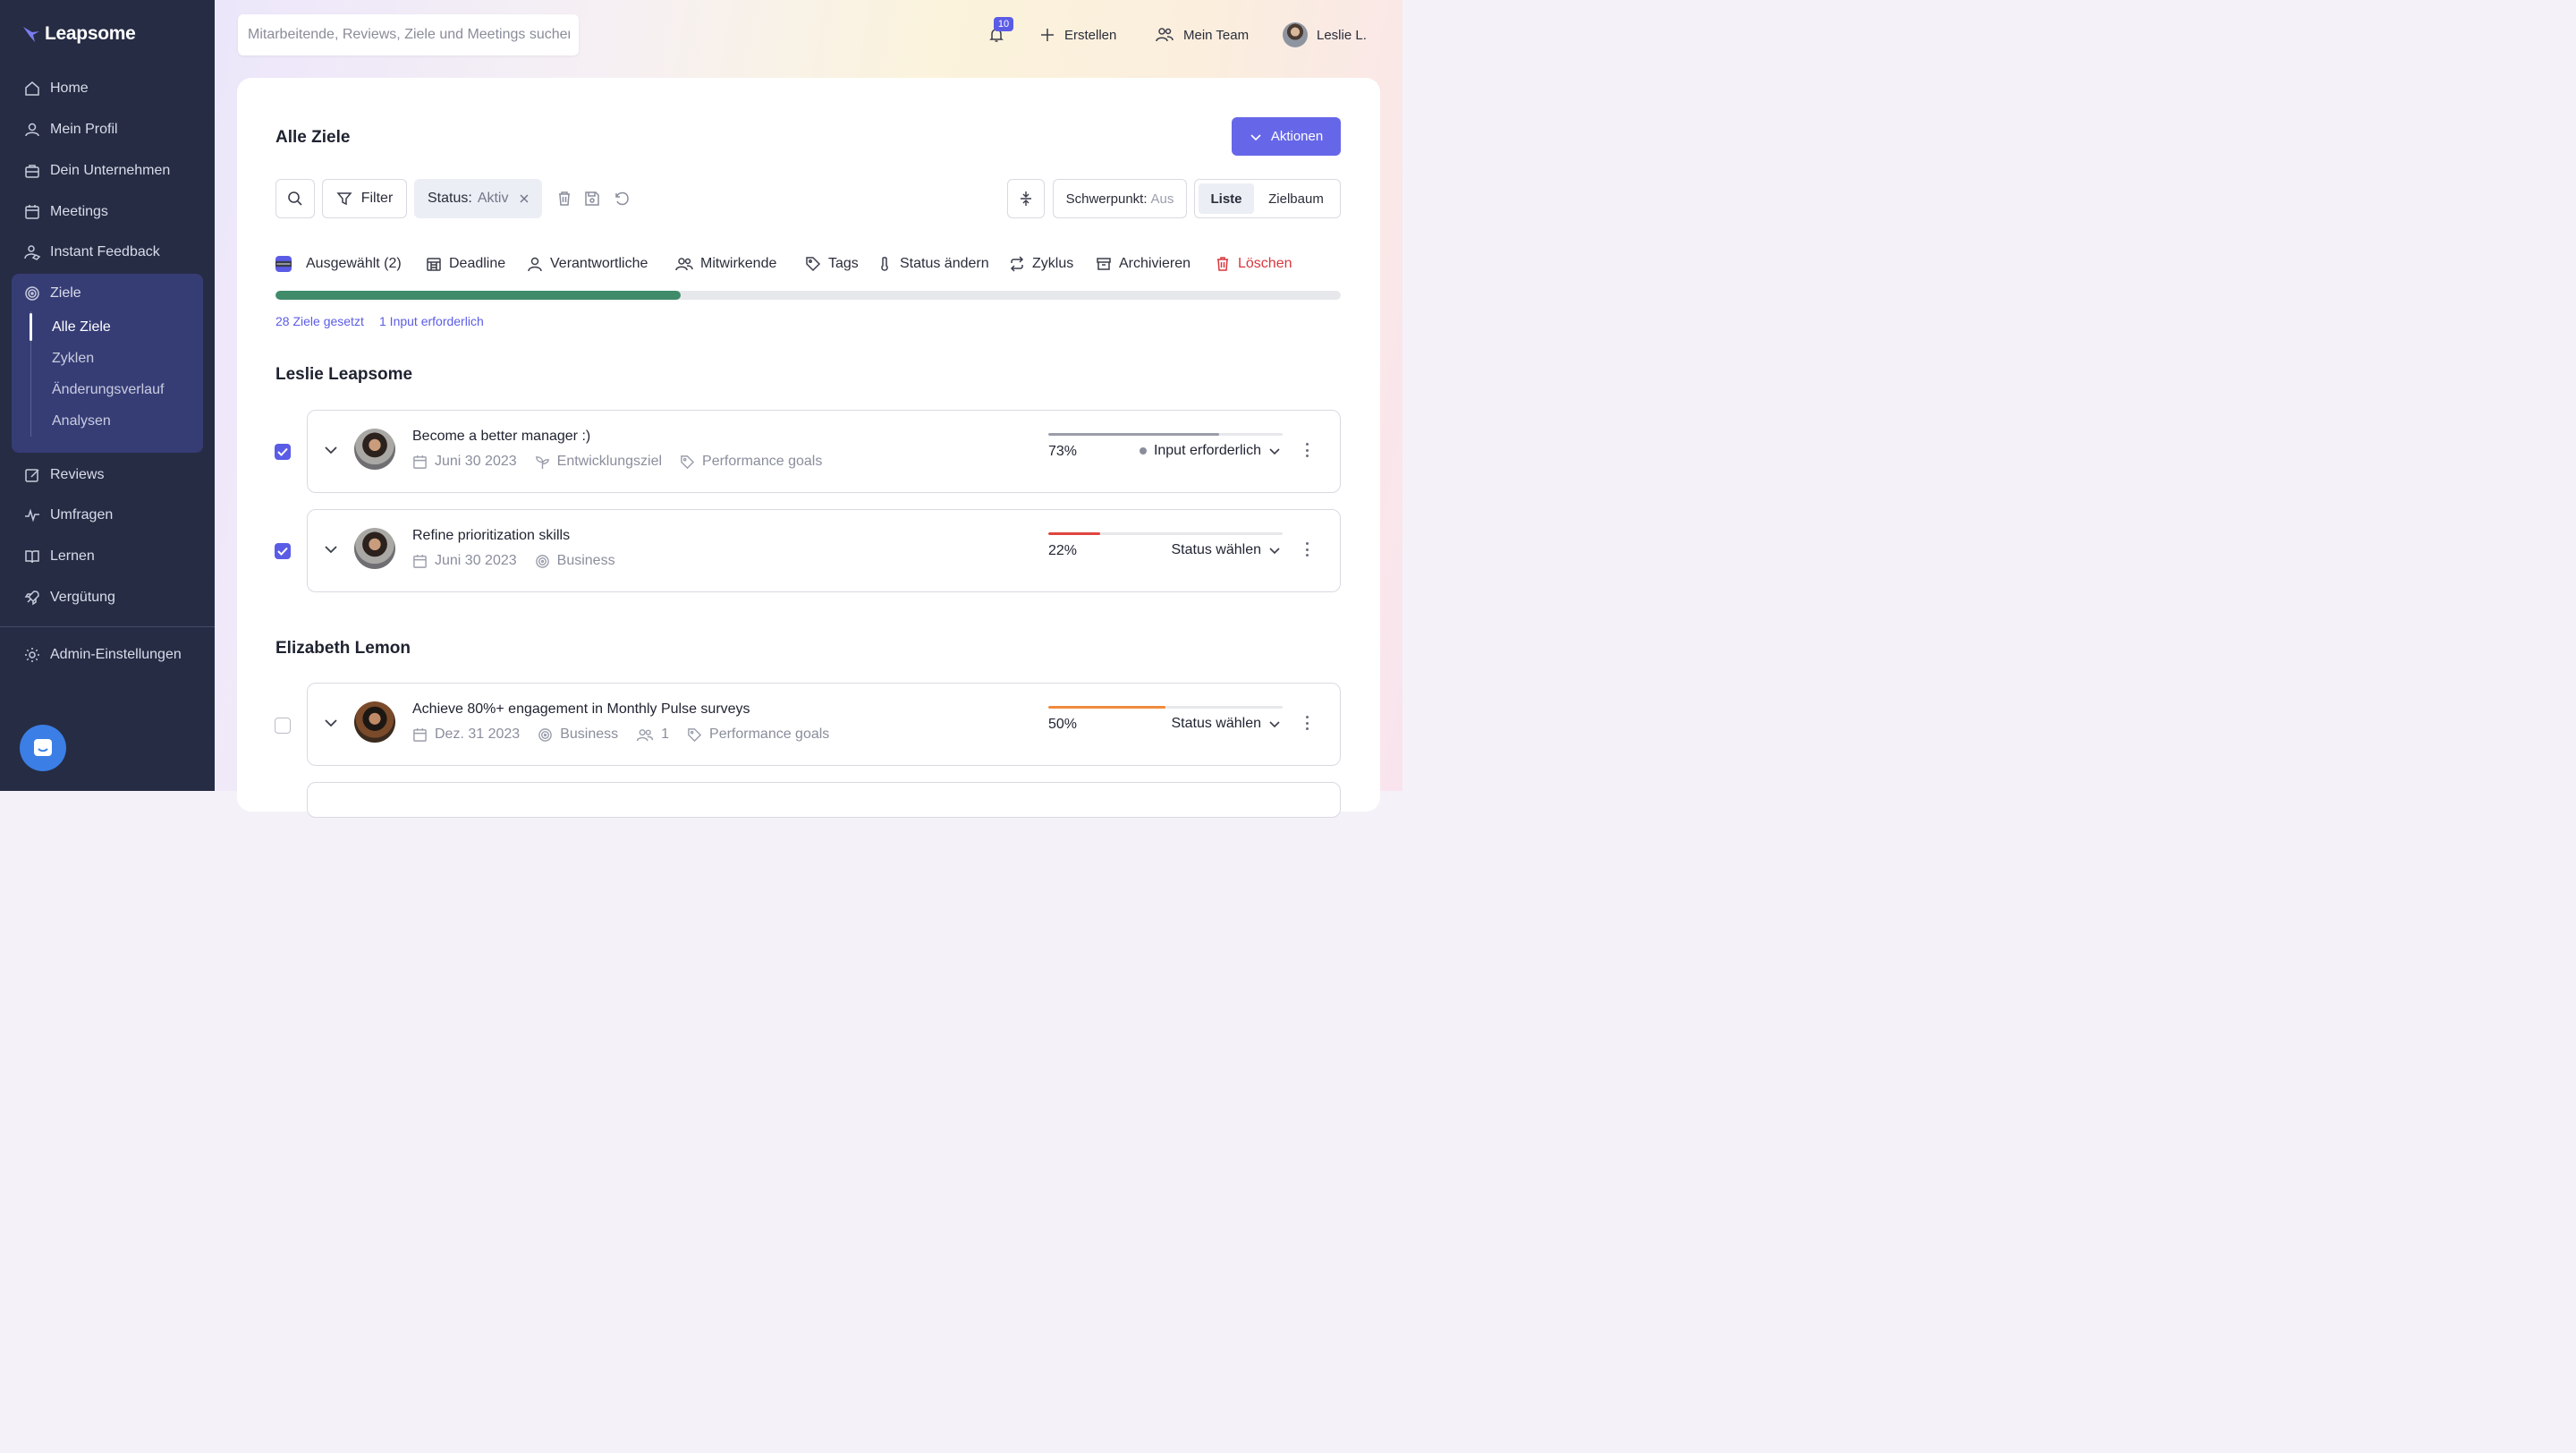 The image size is (2576, 1453). I want to click on filter-button: Filter, so click(364, 198).